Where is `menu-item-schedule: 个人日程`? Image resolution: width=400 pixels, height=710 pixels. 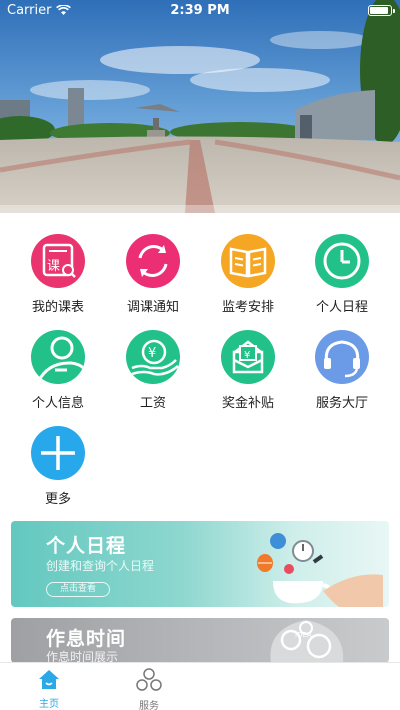 menu-item-schedule: 个人日程 is located at coordinates (342, 274).